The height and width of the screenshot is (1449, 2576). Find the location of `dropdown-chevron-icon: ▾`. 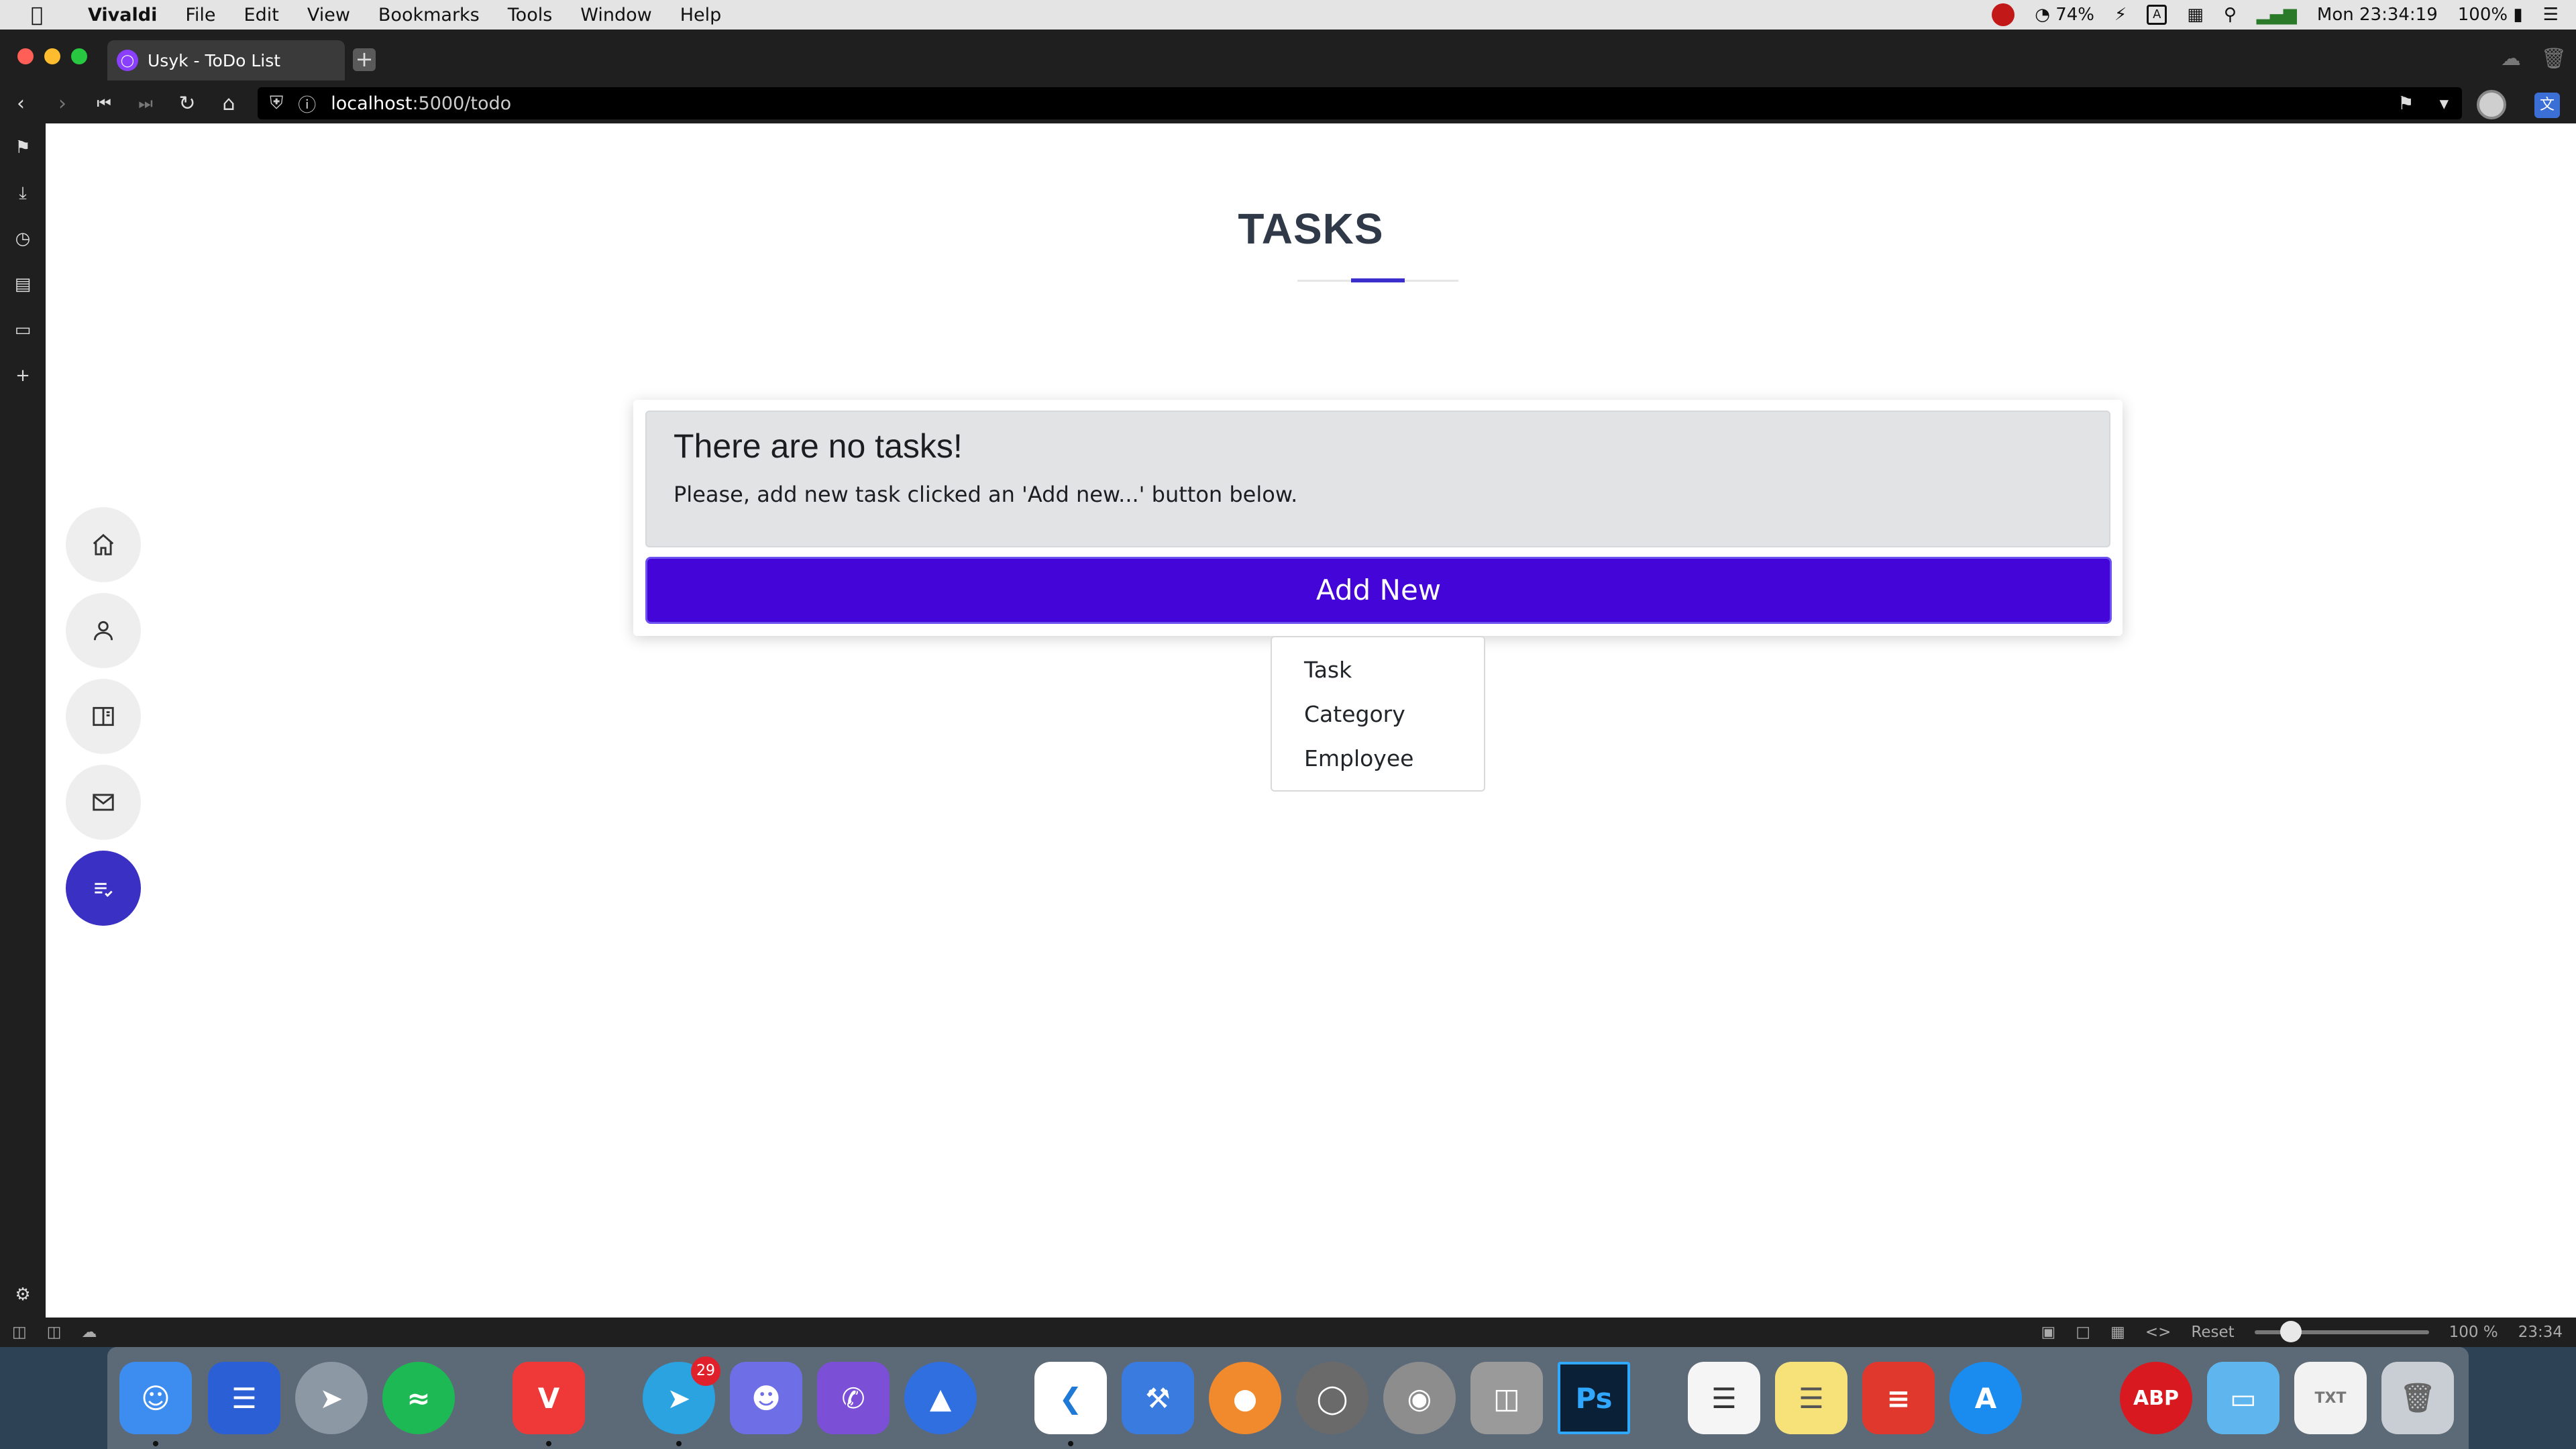

dropdown-chevron-icon: ▾ is located at coordinates (2444, 103).